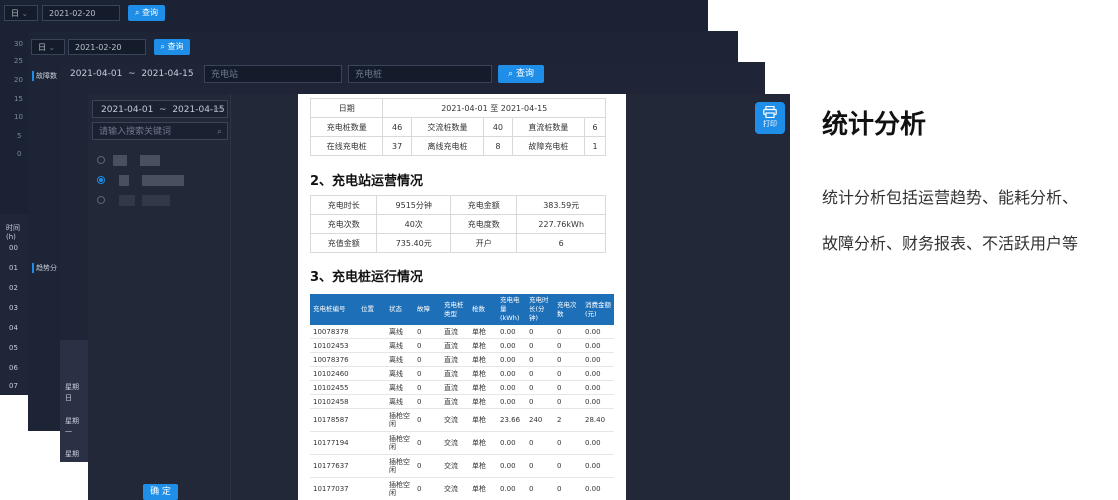  Describe the element at coordinates (427, 309) in the screenshot. I see `column-header: 故障` at that location.